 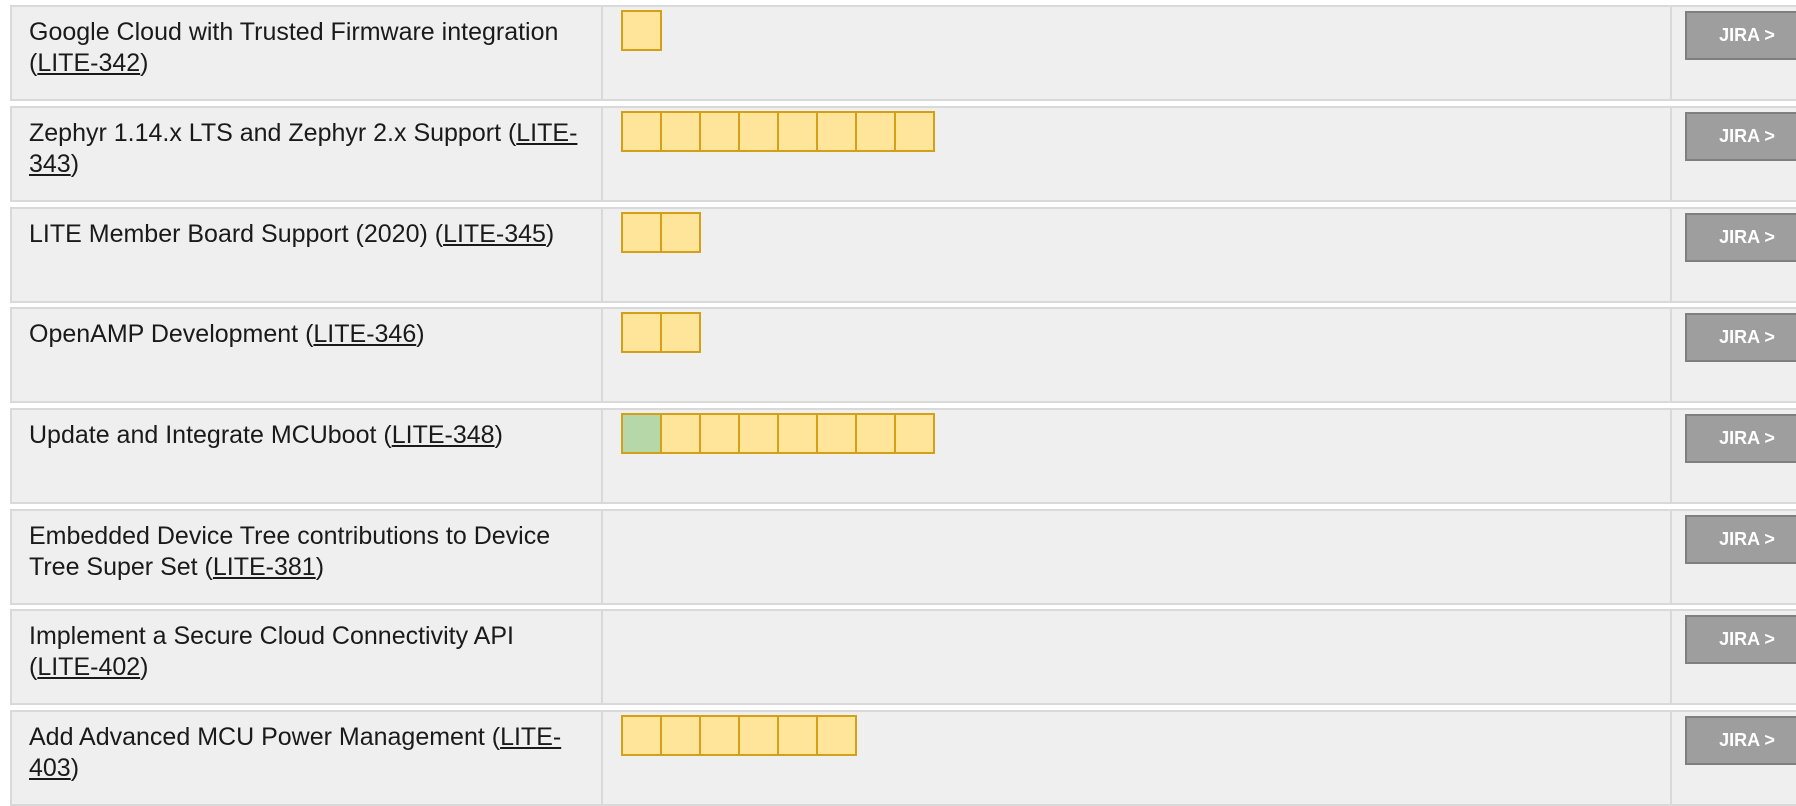 I want to click on epic-title-text: Update and Integrate MCUboot (, so click(x=210, y=435).